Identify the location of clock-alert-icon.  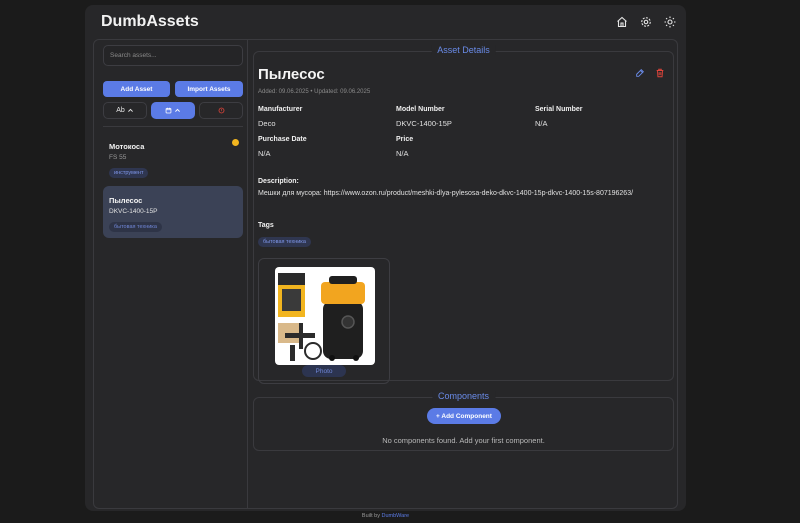
(221, 110).